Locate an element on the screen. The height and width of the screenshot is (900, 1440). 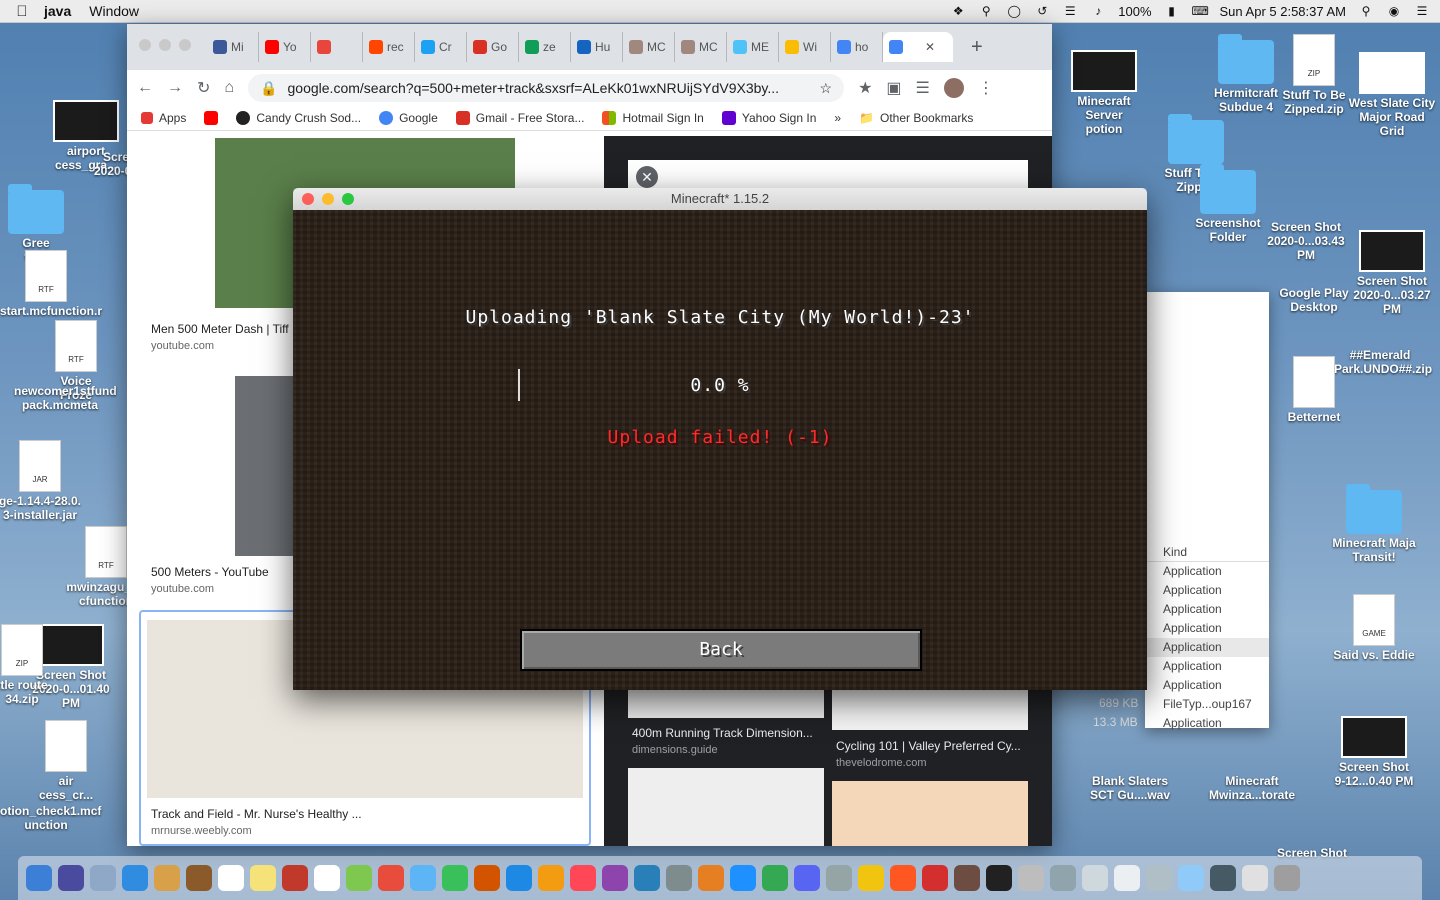
desktop-item: RTF start.mcfunction.r is located at coordinates (51, 284).